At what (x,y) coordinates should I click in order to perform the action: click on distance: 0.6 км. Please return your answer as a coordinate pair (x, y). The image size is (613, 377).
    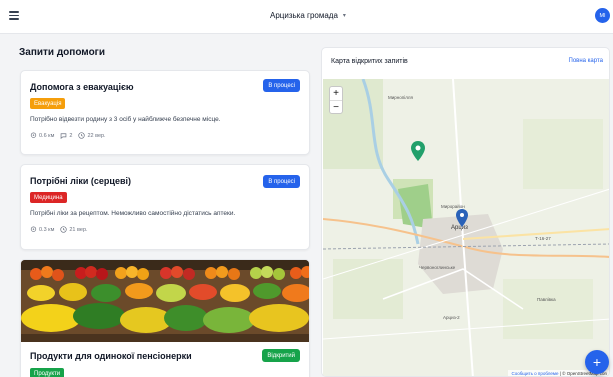
    Looking at the image, I should click on (47, 135).